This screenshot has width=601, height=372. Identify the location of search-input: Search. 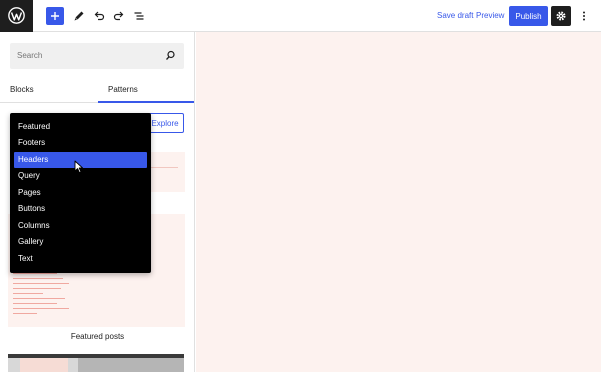
(97, 56).